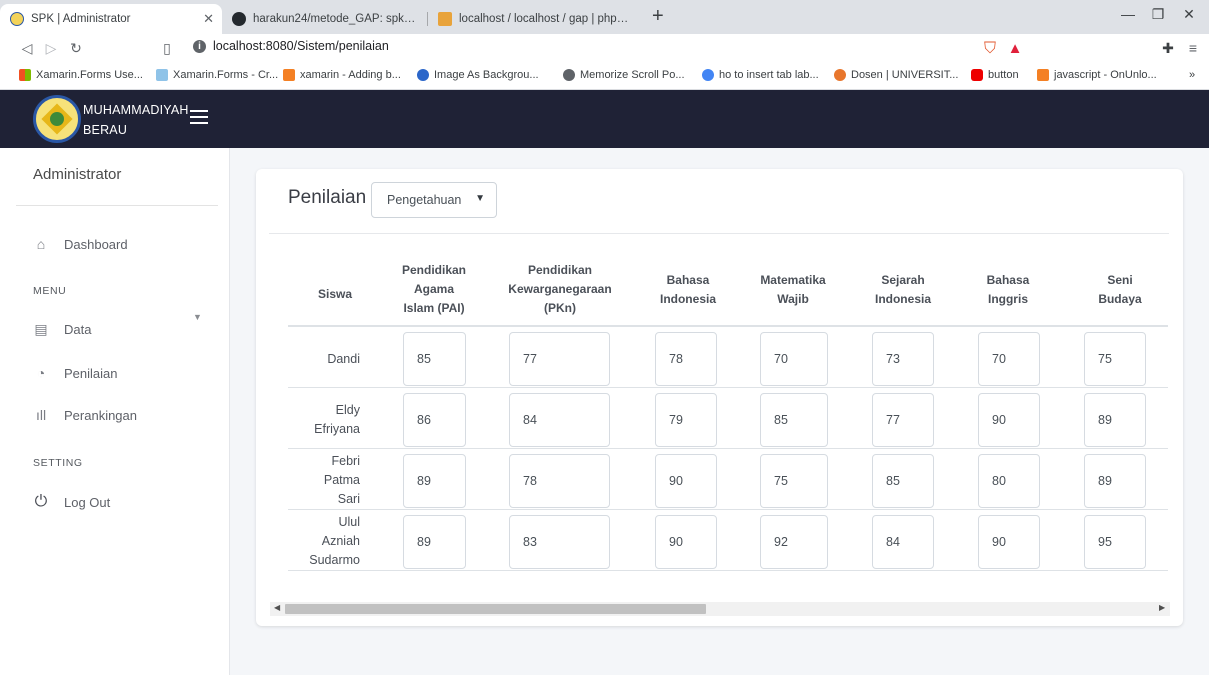  I want to click on brand-name: MUHAMMADIYAH, so click(136, 110).